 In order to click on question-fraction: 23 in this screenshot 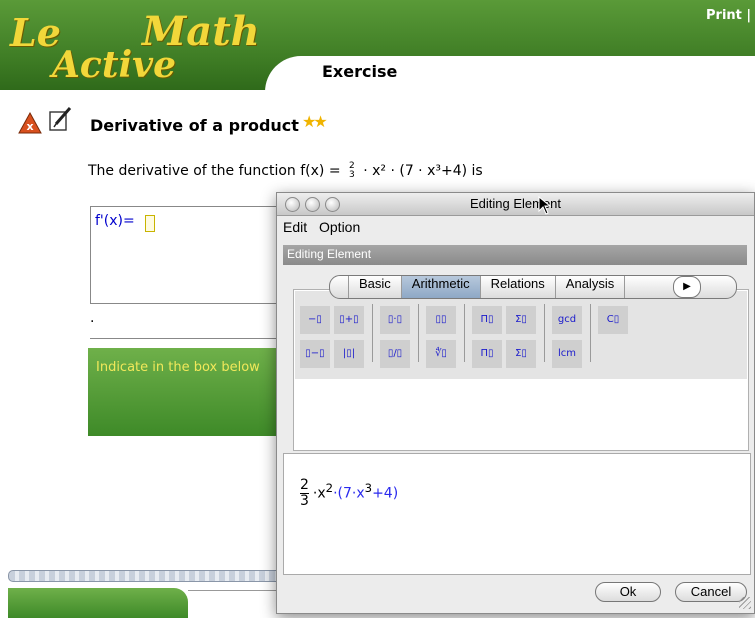, I will do `click(352, 171)`.